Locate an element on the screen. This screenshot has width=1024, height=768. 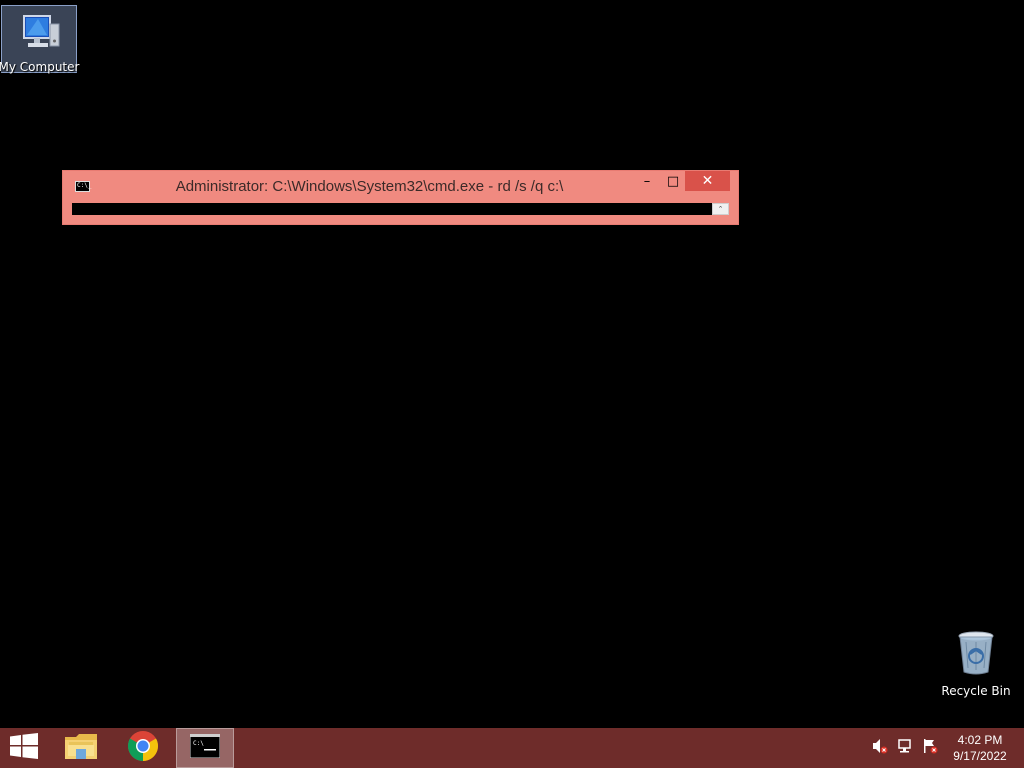
taskbar: C:\ 4:02 PM 9/17/2022 is located at coordinates (512, 748).